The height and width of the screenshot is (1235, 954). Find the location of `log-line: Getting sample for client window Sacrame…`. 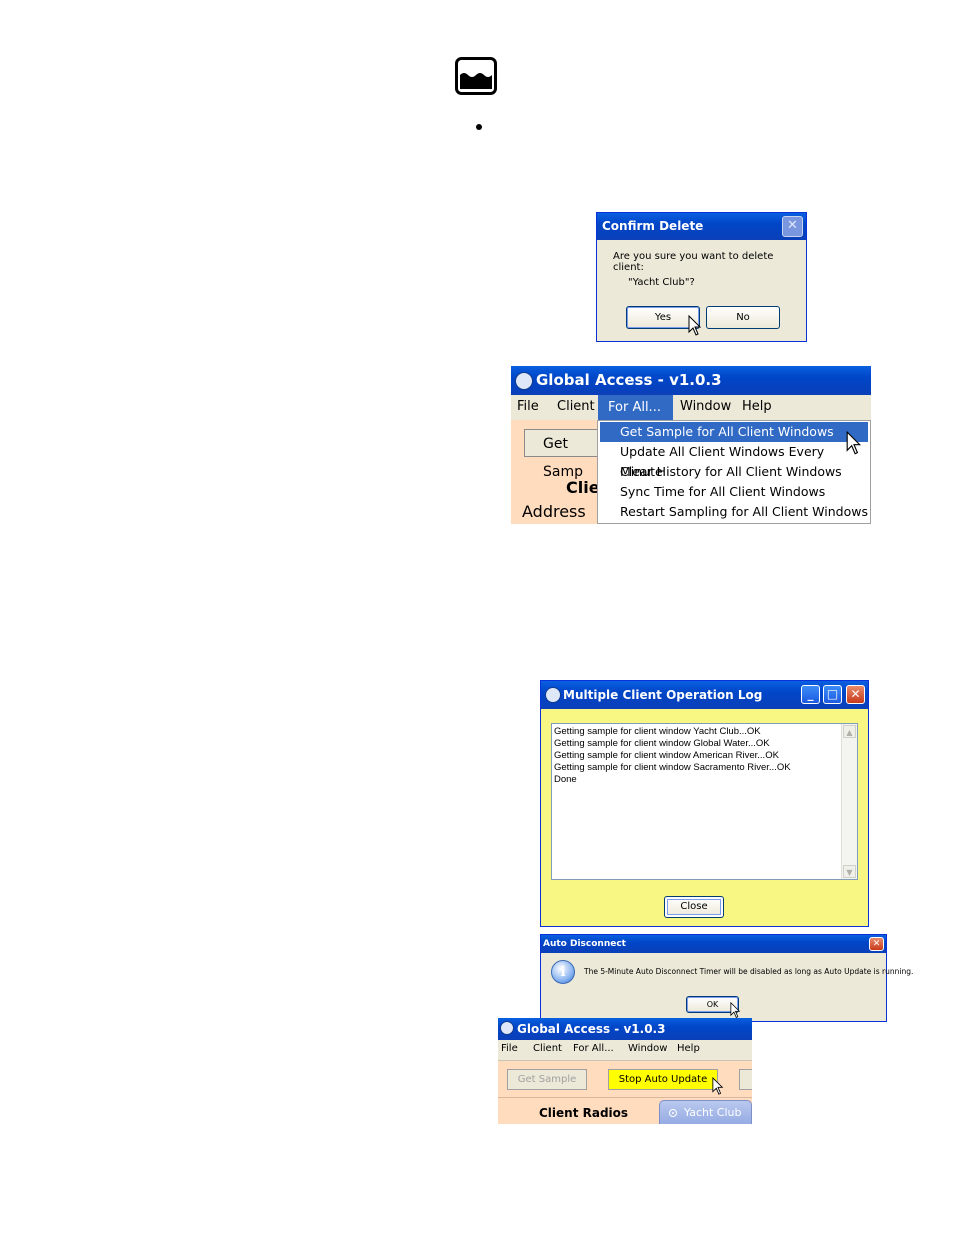

log-line: Getting sample for client window Sacrame… is located at coordinates (672, 767).